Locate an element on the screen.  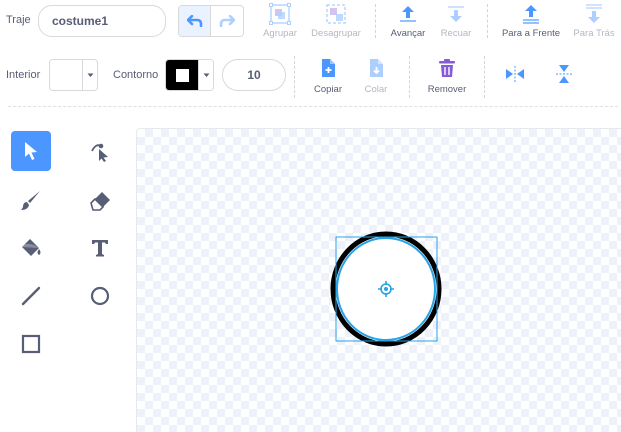
brush-tool is located at coordinates (31, 200).